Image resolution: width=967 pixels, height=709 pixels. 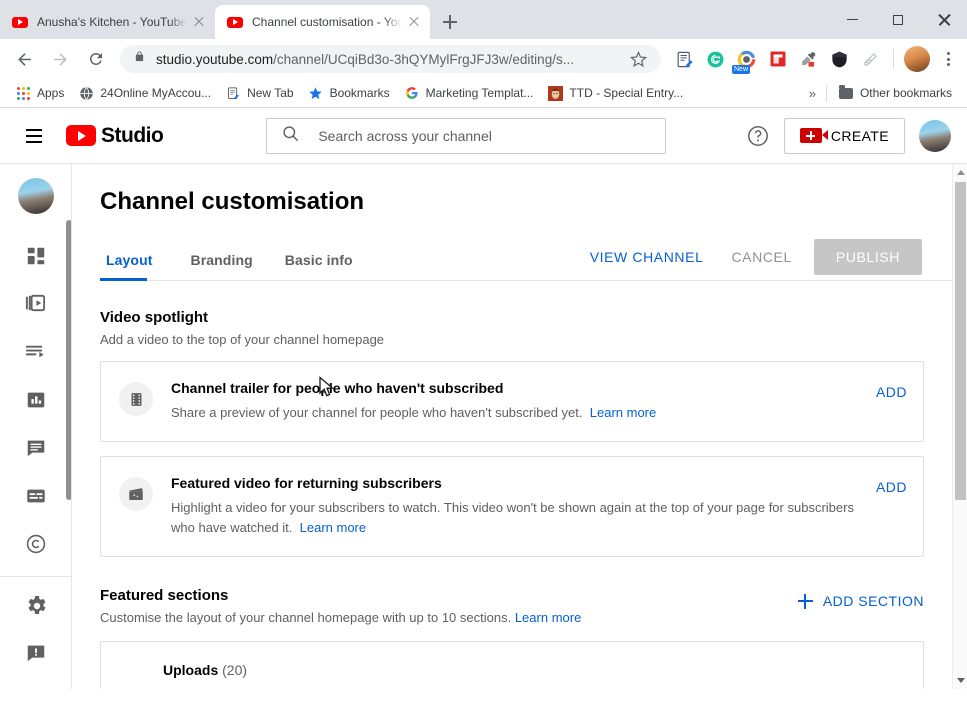 What do you see at coordinates (24, 59) in the screenshot?
I see `back-arrow-icon` at bounding box center [24, 59].